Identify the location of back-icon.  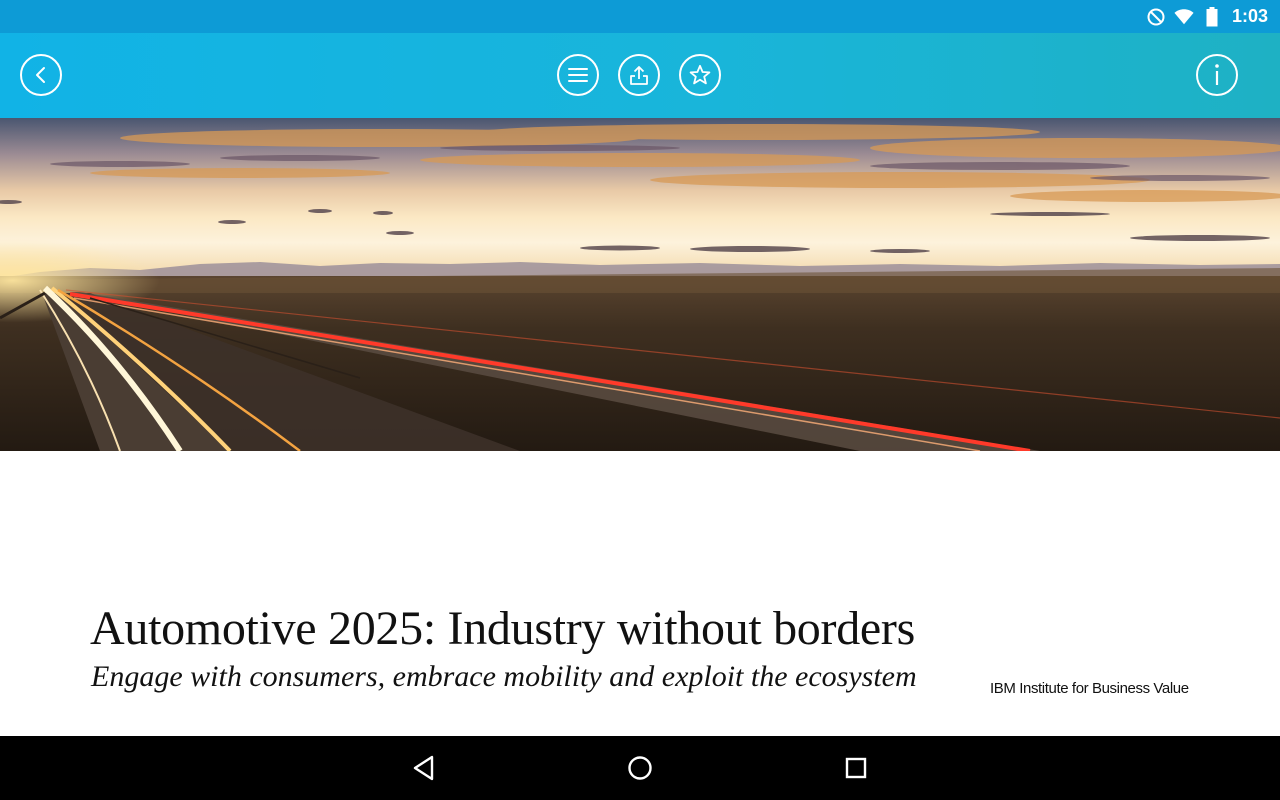
(423, 768).